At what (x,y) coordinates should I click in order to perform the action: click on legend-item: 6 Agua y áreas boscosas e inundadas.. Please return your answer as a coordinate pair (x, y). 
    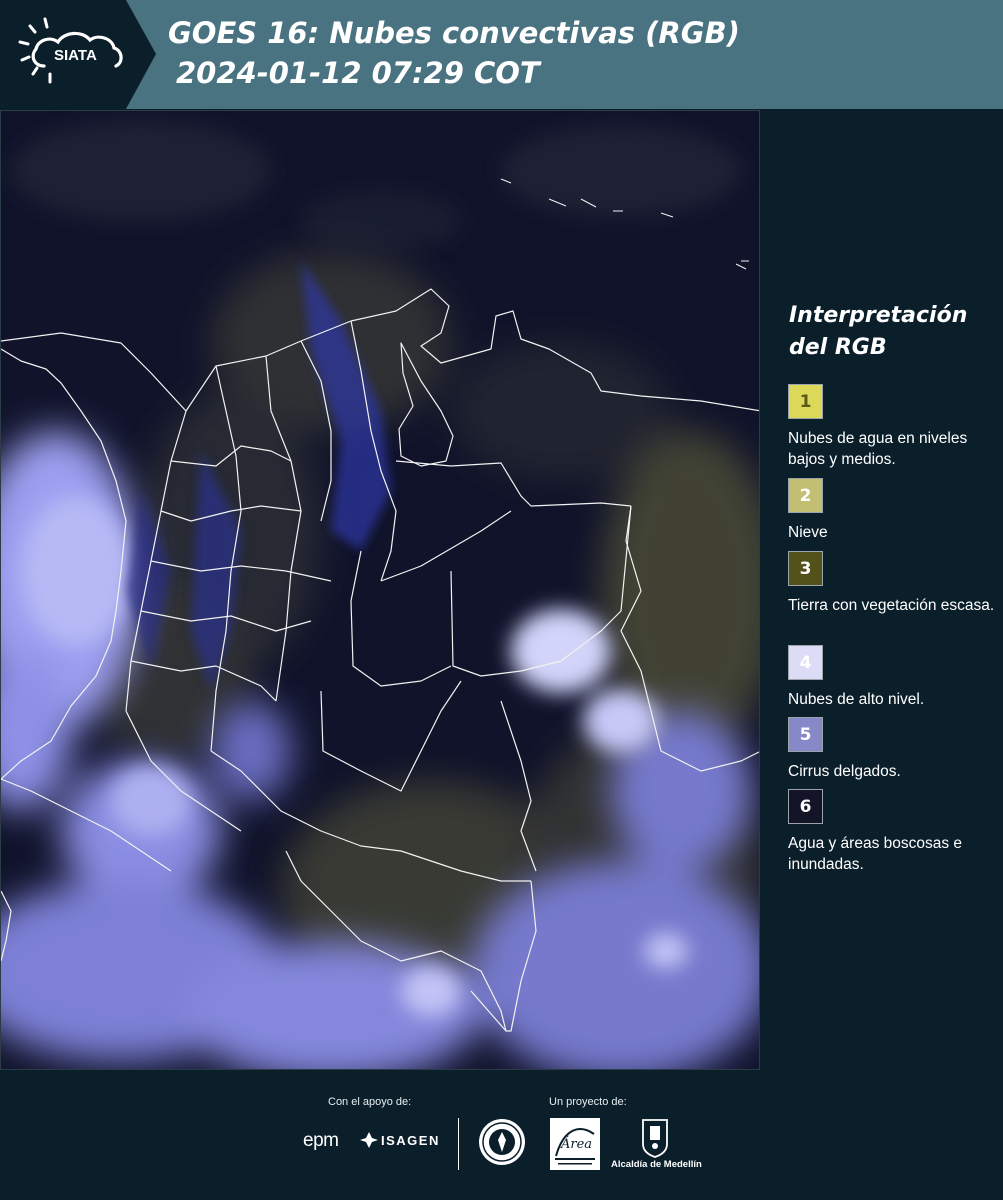
    Looking at the image, I should click on (893, 832).